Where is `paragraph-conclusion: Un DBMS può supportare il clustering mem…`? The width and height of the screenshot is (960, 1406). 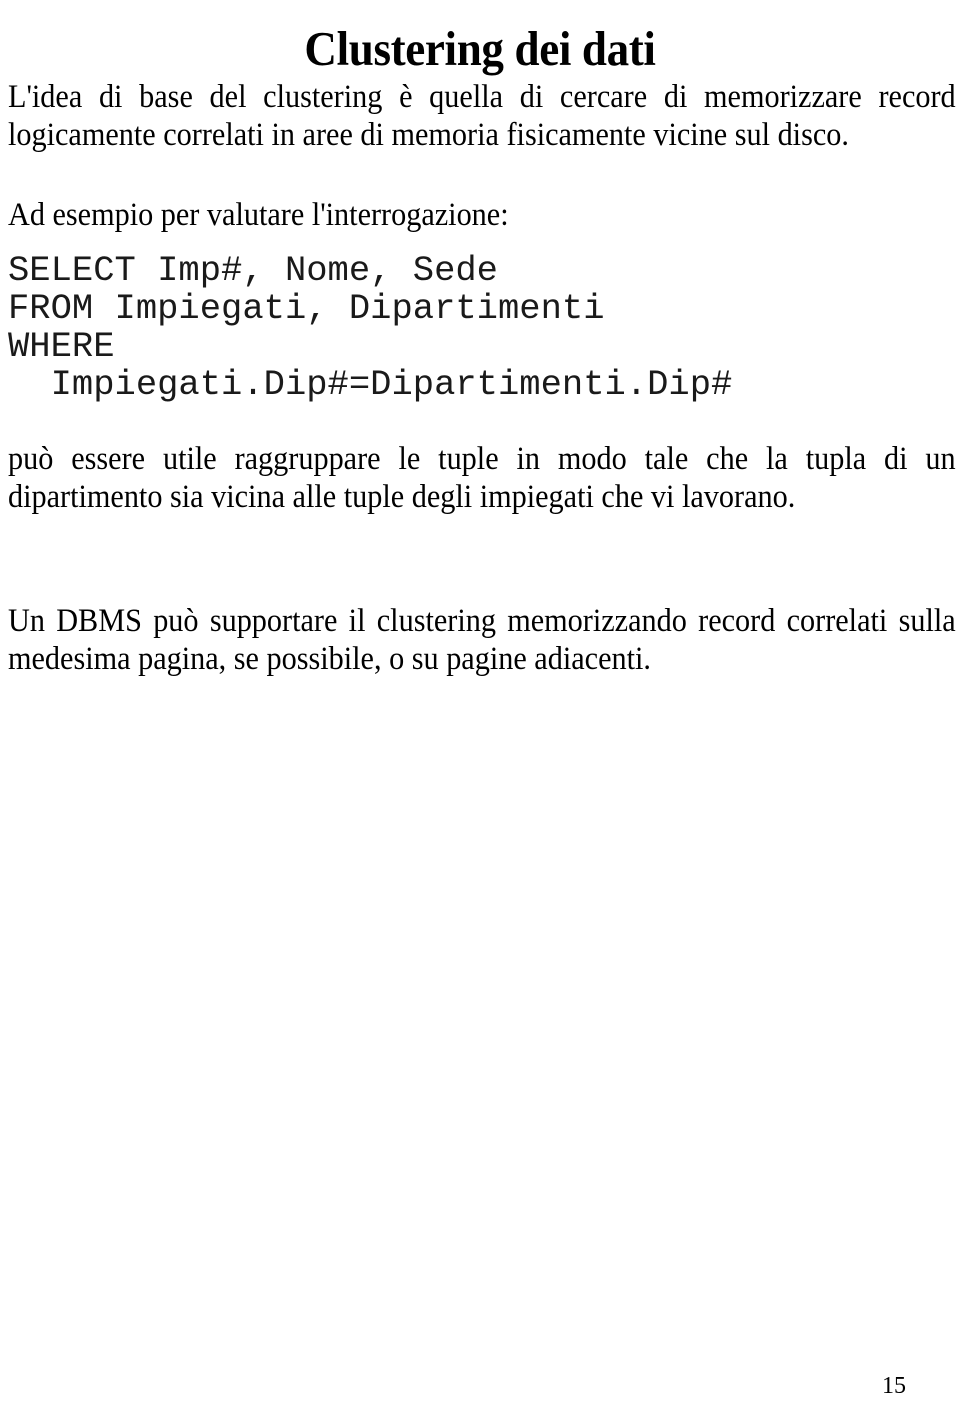 paragraph-conclusion: Un DBMS può supportare il clustering mem… is located at coordinates (482, 640).